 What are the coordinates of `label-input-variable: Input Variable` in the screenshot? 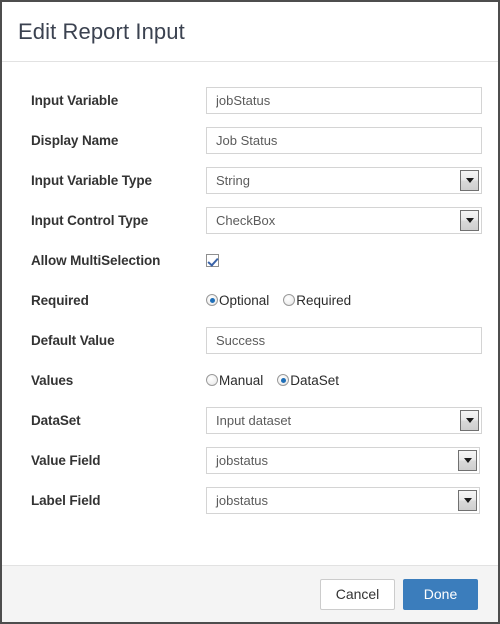 It's located at (75, 100).